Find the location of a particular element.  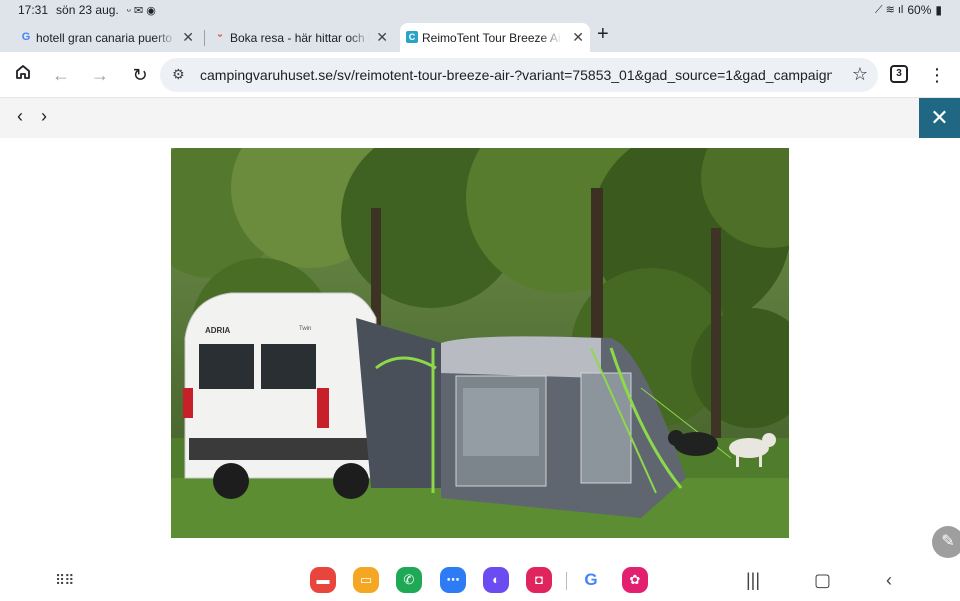

google-favicon-icon: G is located at coordinates (26, 37).